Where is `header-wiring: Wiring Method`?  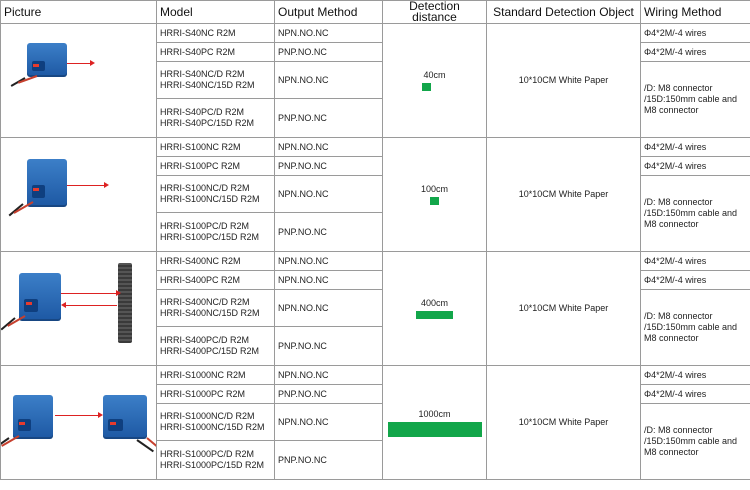 header-wiring: Wiring Method is located at coordinates (695, 12).